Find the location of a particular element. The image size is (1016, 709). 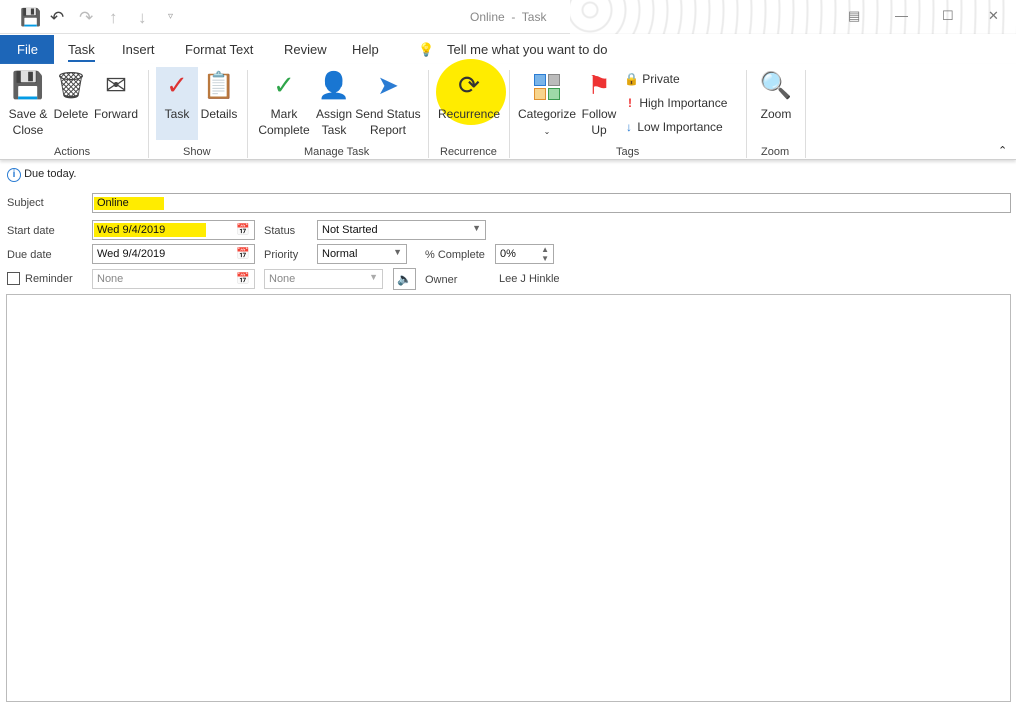

customize-icon: ▿ is located at coordinates (170, 16).